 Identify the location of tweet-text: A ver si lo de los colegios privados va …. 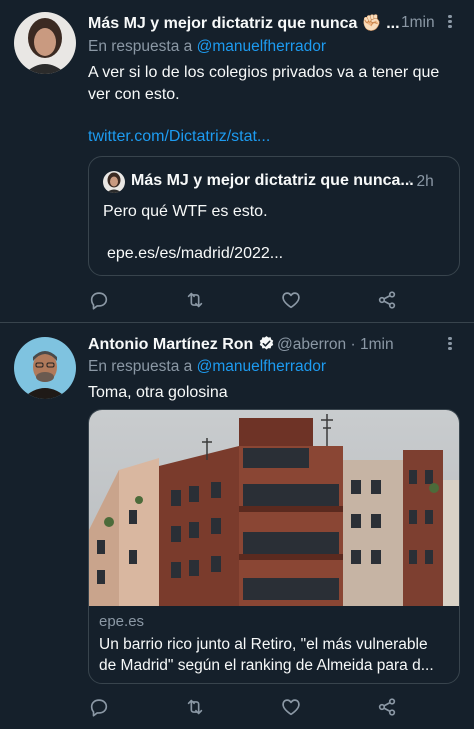
(264, 83).